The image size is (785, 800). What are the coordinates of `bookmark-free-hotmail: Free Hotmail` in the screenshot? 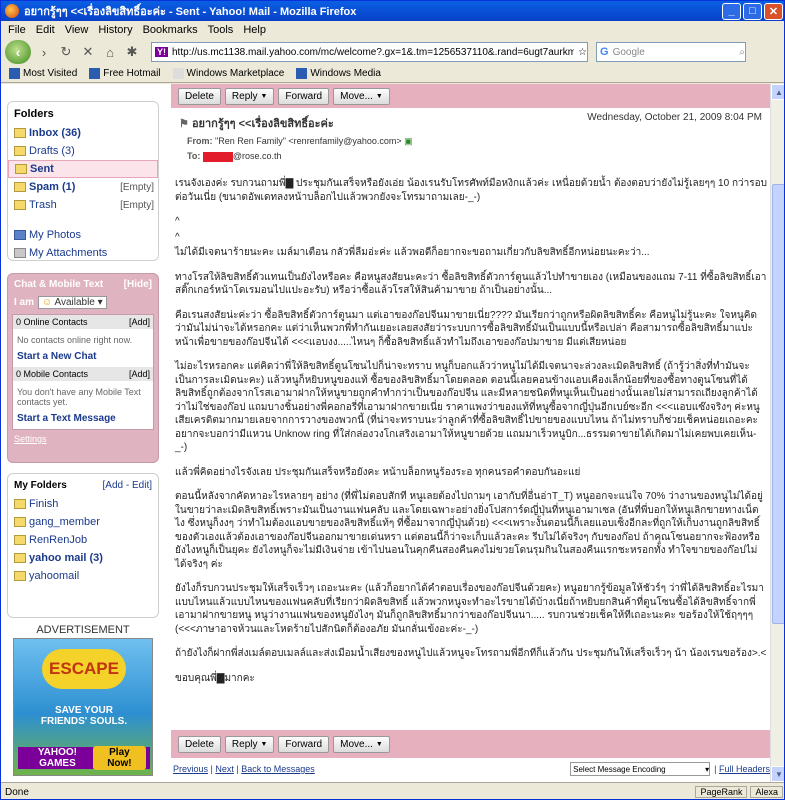 It's located at (124, 73).